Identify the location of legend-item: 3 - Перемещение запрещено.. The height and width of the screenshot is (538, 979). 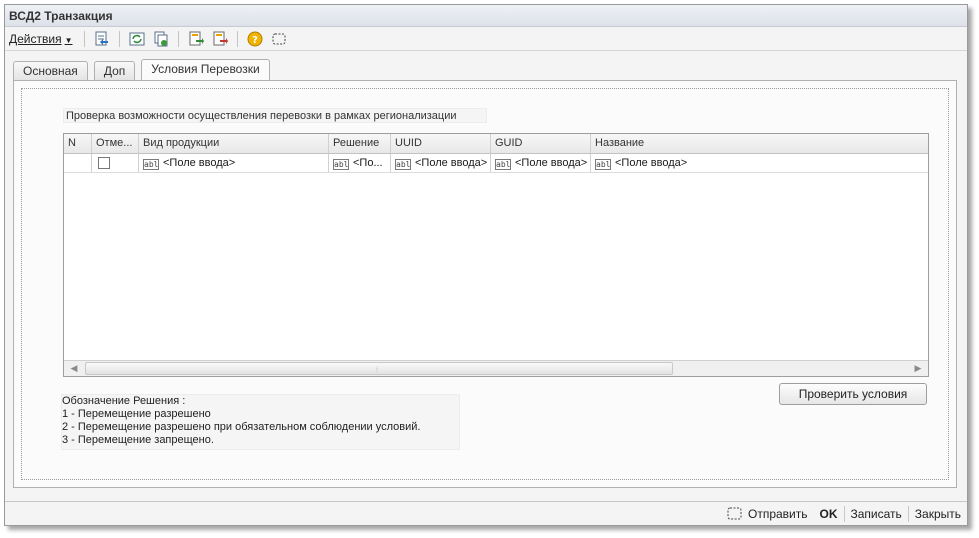
(138, 440).